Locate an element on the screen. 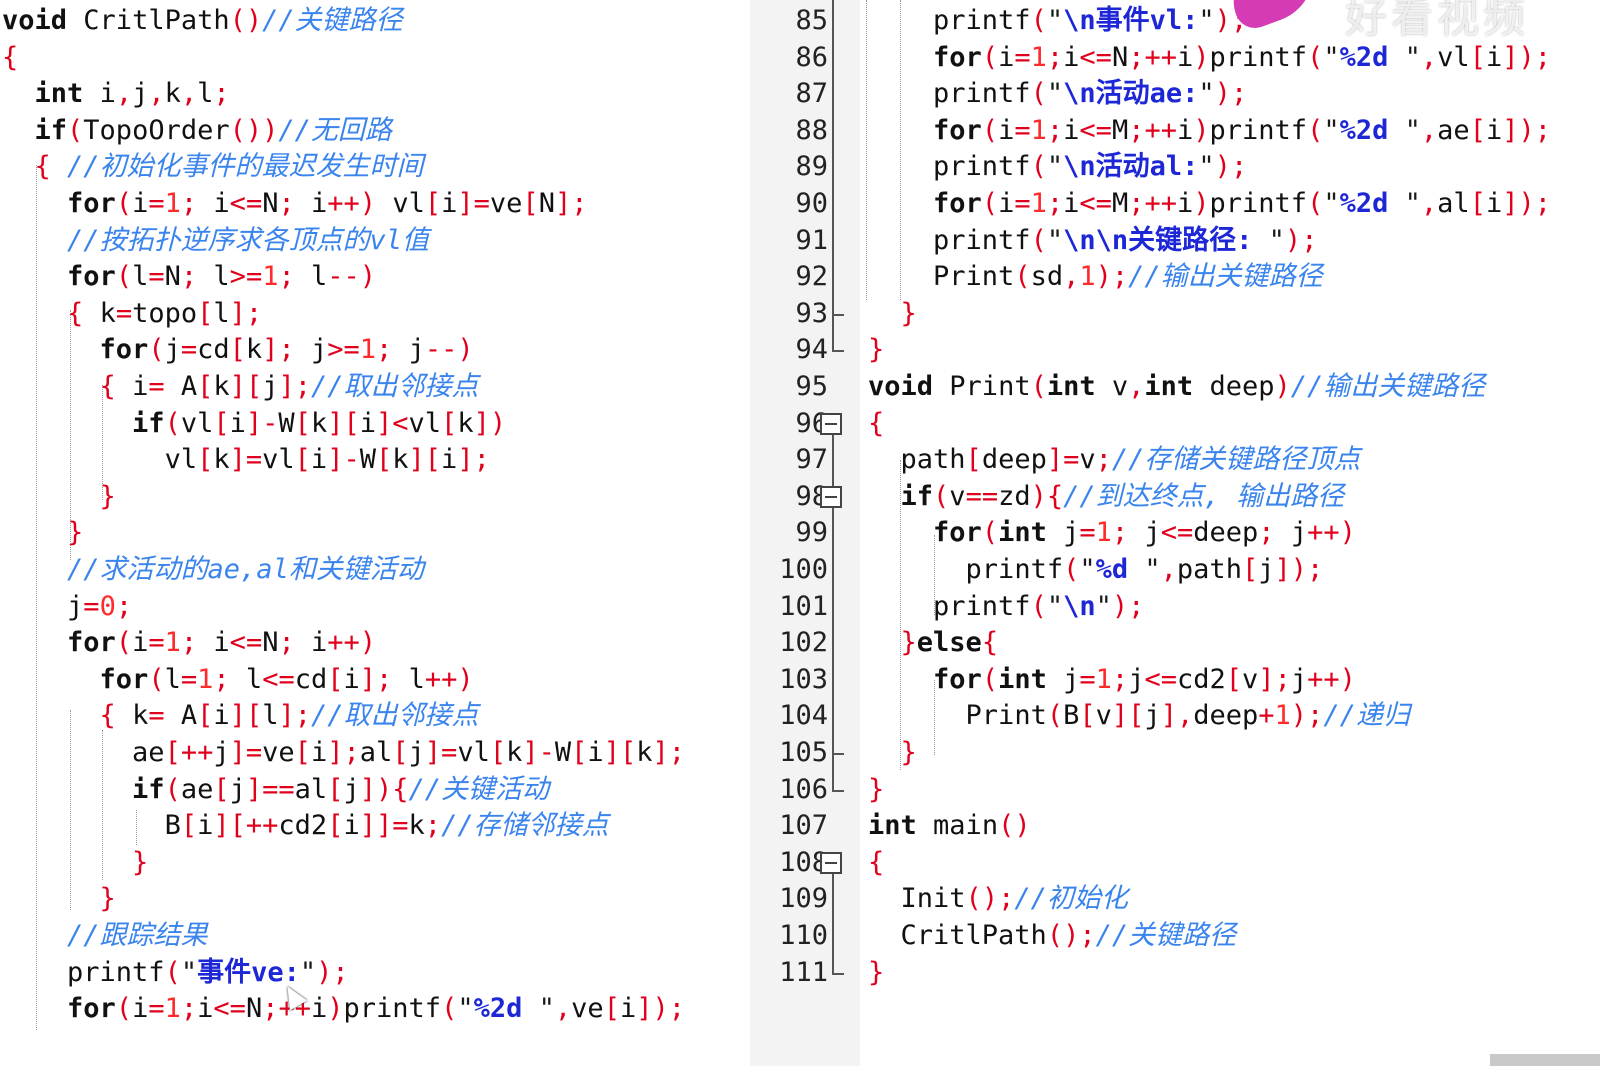 The image size is (1619, 1066). code-line: int i,j,k,l; is located at coordinates (116, 94).